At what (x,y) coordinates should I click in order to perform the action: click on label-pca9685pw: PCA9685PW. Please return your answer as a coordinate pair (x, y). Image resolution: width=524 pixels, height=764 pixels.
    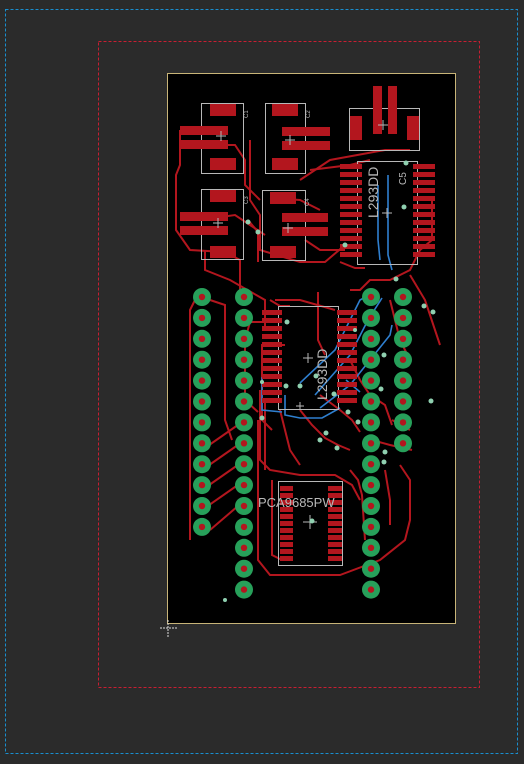
    Looking at the image, I should click on (296, 502).